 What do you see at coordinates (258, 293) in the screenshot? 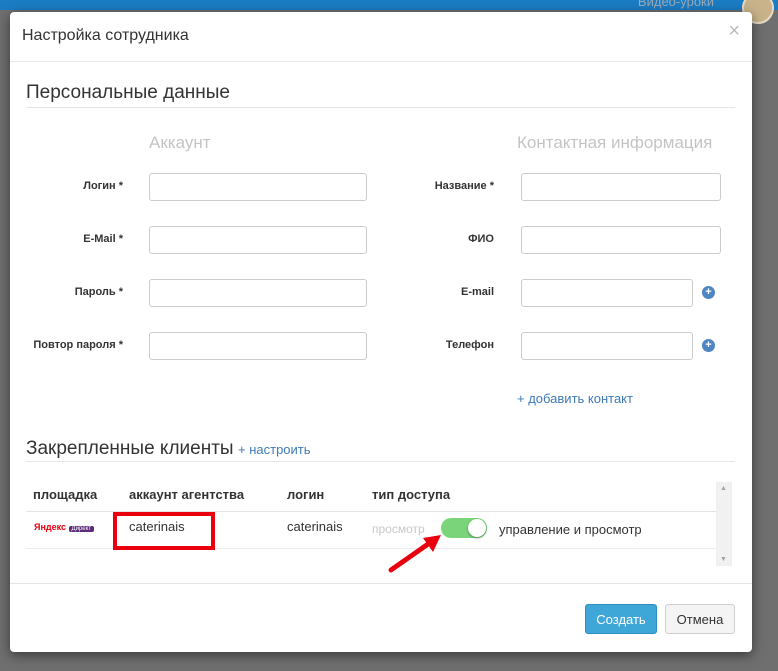
I see `password-input` at bounding box center [258, 293].